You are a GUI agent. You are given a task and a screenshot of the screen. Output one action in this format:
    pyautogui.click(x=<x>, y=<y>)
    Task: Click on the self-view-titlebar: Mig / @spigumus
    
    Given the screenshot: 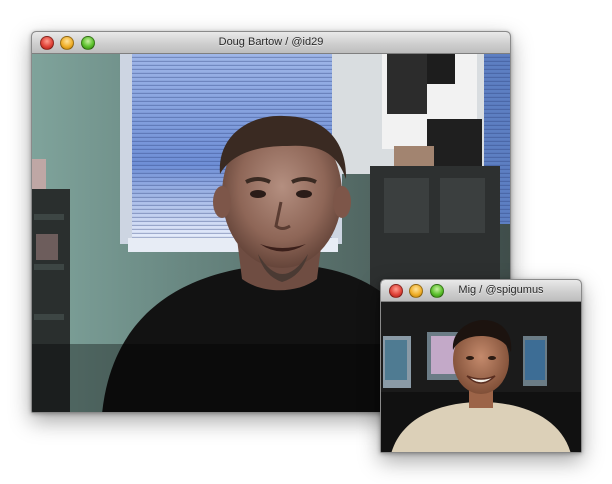 What is the action you would take?
    pyautogui.click(x=481, y=291)
    